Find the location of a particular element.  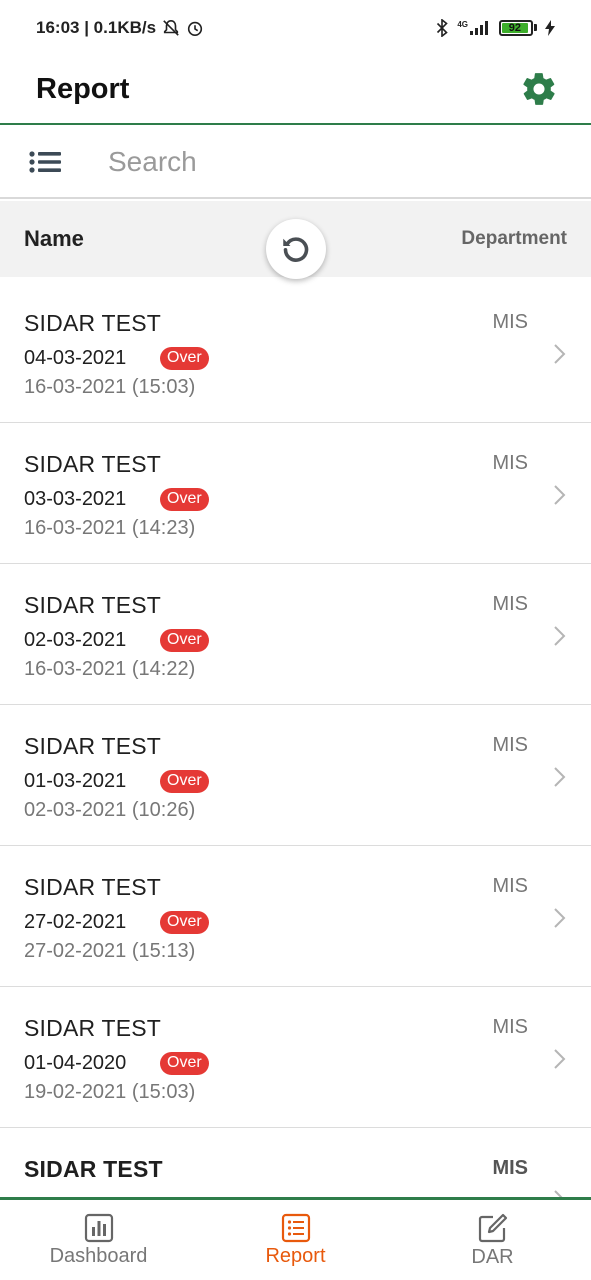

row-date: 01-03-2021 is located at coordinates (75, 780).